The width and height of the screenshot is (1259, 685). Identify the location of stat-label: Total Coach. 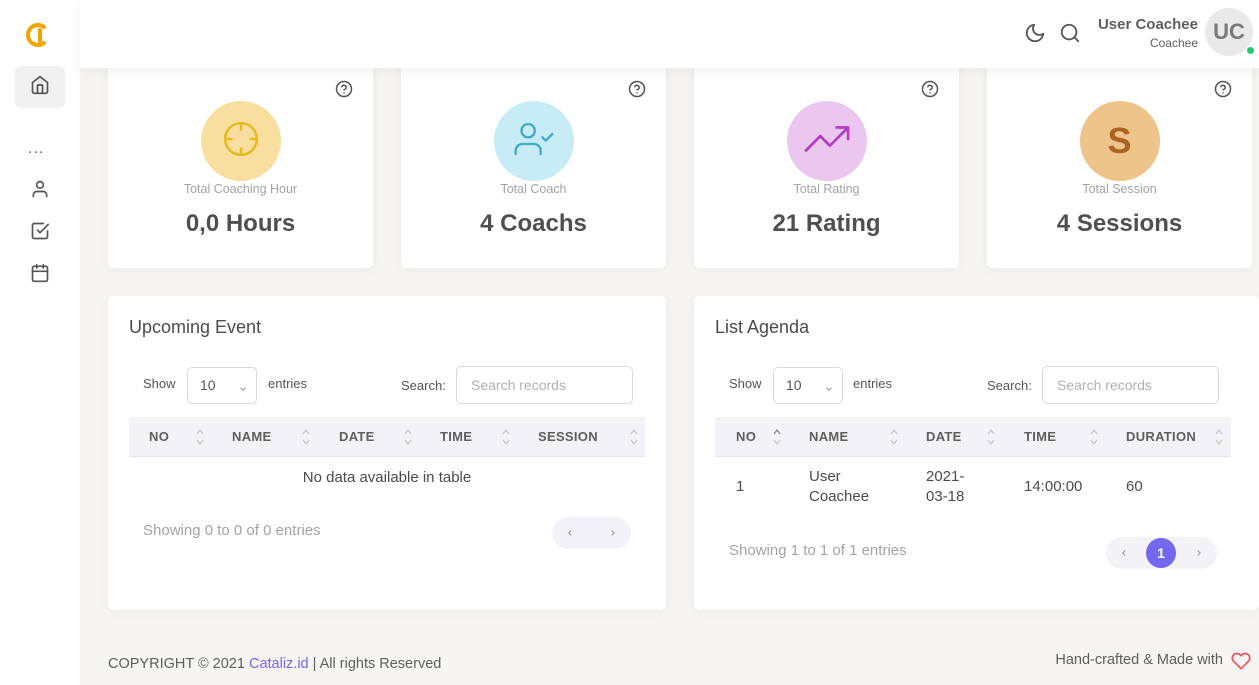
(533, 189).